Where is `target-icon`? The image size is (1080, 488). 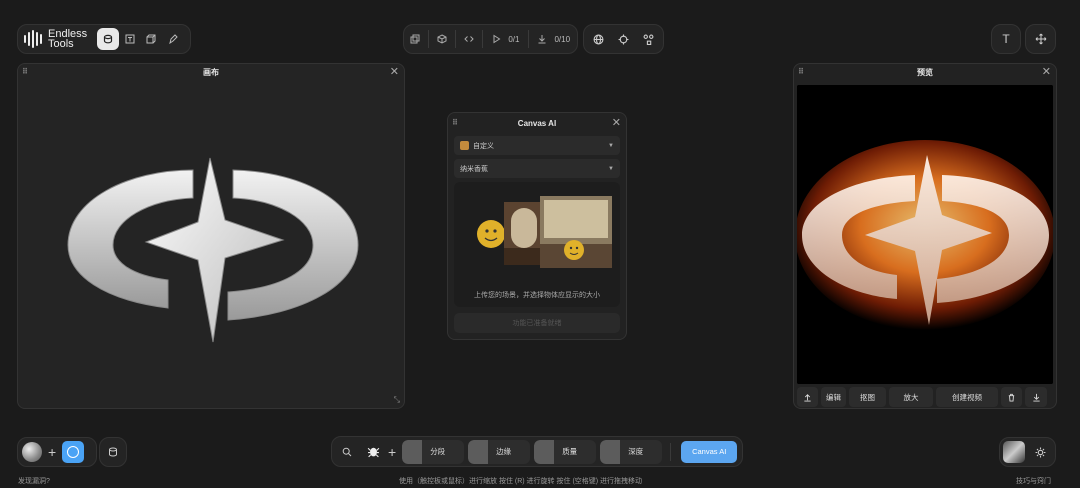 target-icon is located at coordinates (623, 39).